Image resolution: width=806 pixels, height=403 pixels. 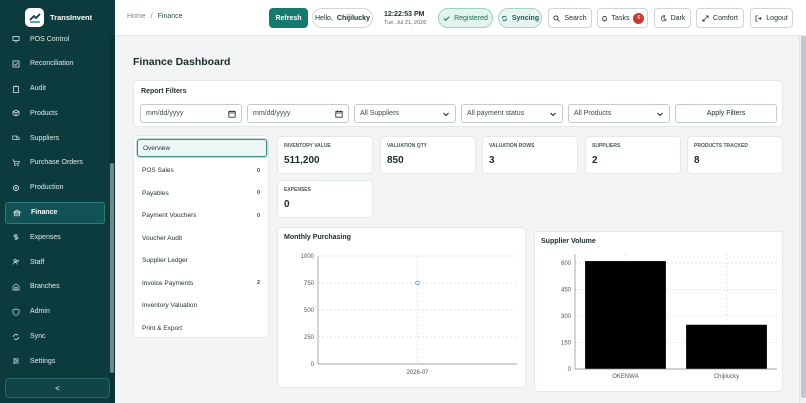 I want to click on y-tick-label: 600, so click(x=566, y=264).